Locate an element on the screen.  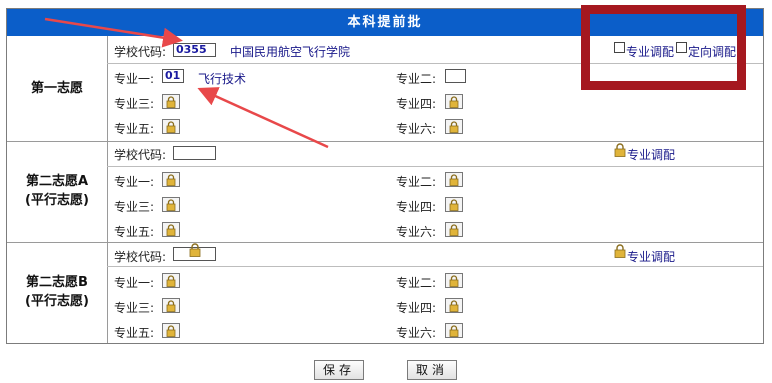
annotation-arrows is located at coordinates (186, 83).